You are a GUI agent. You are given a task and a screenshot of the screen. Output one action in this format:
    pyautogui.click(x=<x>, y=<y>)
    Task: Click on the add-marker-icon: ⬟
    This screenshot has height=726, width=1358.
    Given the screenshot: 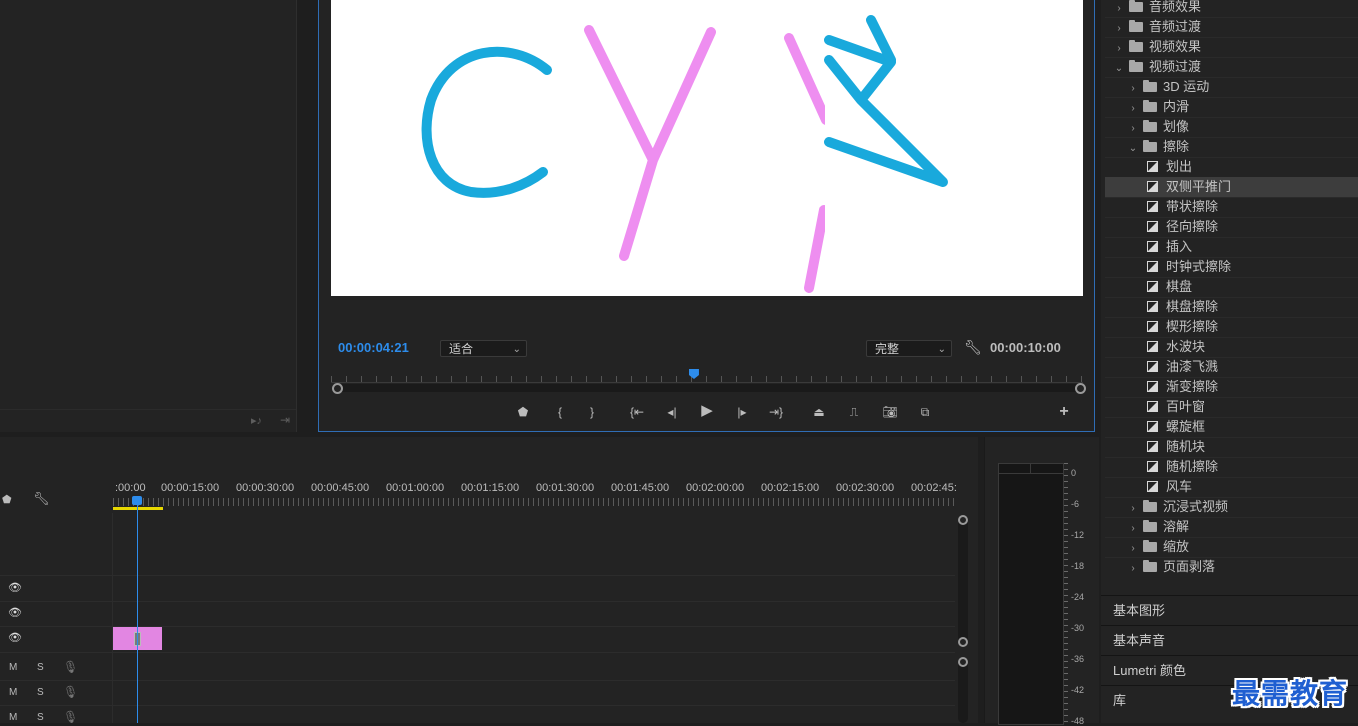 What is the action you would take?
    pyautogui.click(x=523, y=412)
    